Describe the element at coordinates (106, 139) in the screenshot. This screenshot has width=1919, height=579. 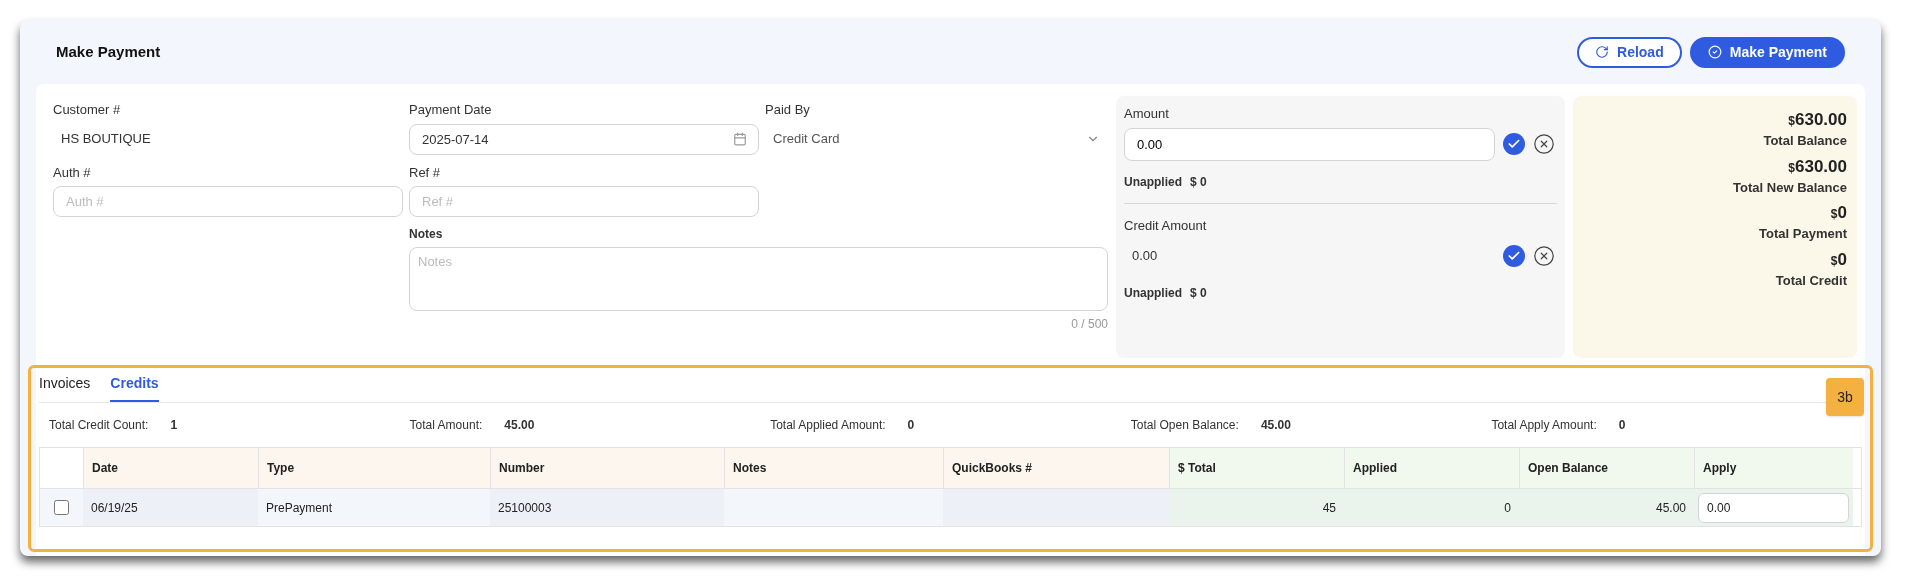
I see `customer-value: HS BOUTIQUE` at that location.